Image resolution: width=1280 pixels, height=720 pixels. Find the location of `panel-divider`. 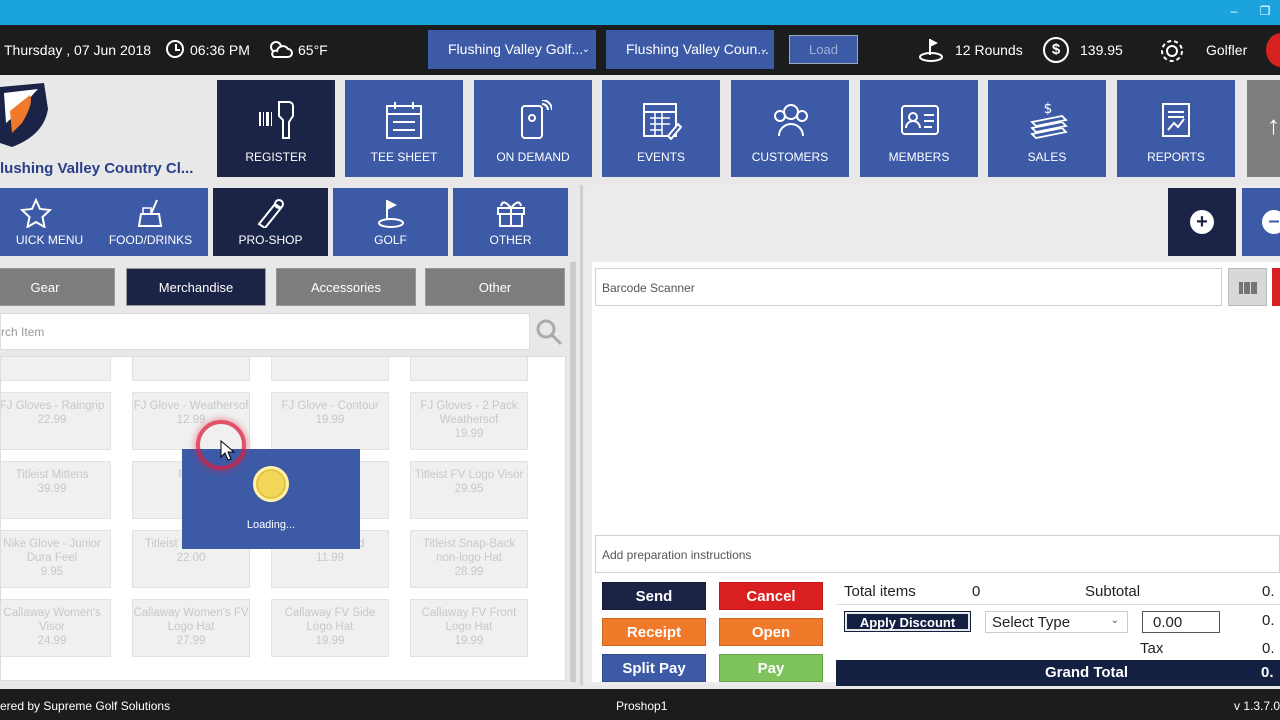

panel-divider is located at coordinates (581, 435).